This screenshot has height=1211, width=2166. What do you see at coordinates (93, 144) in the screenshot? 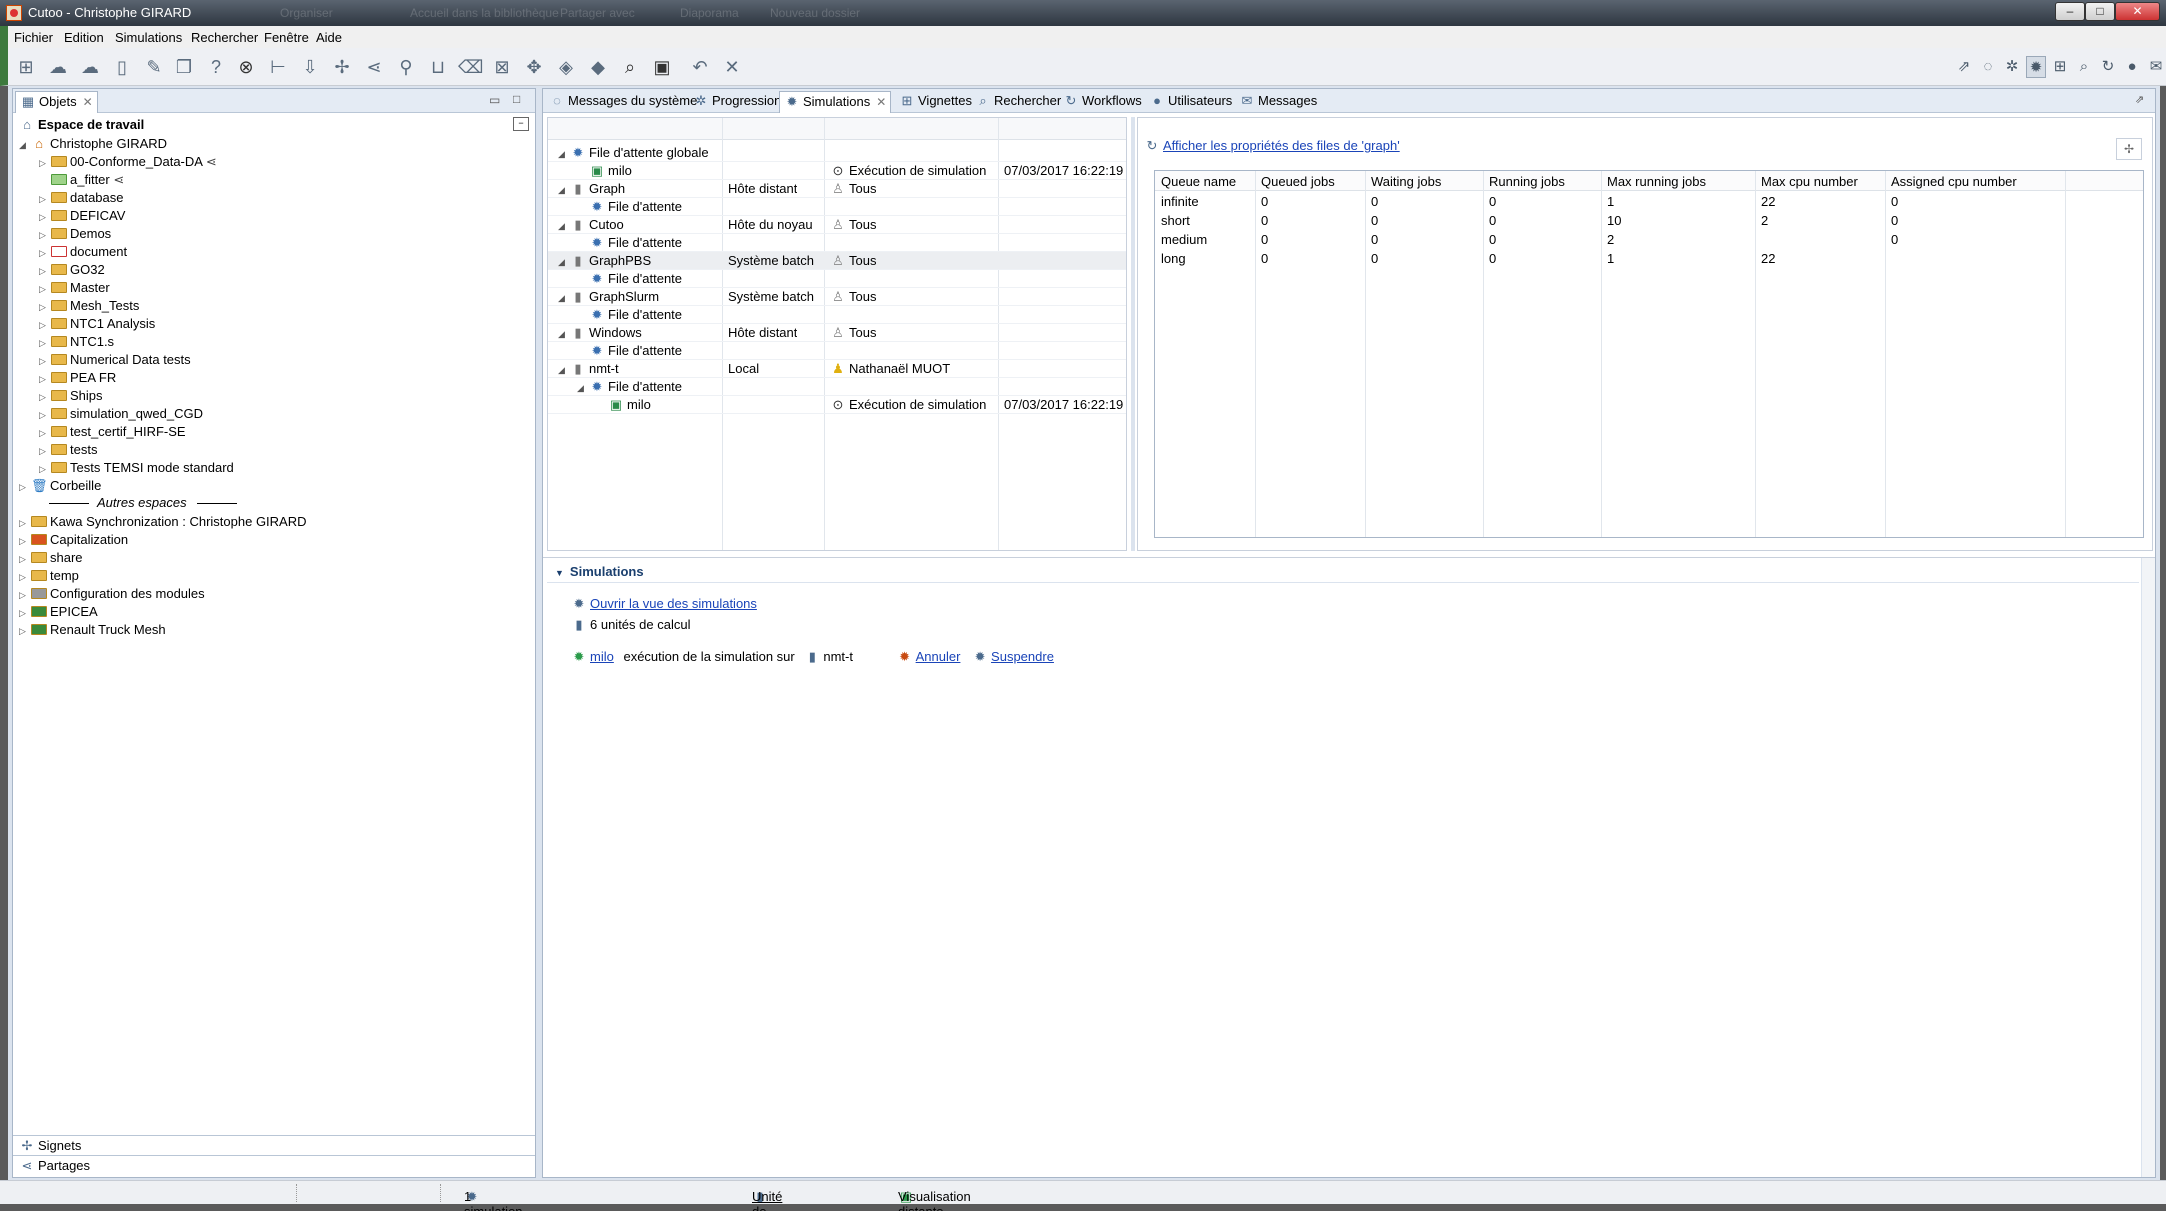
I see `tree-root: ◢ ⌂ Christophe GIRARD` at bounding box center [93, 144].